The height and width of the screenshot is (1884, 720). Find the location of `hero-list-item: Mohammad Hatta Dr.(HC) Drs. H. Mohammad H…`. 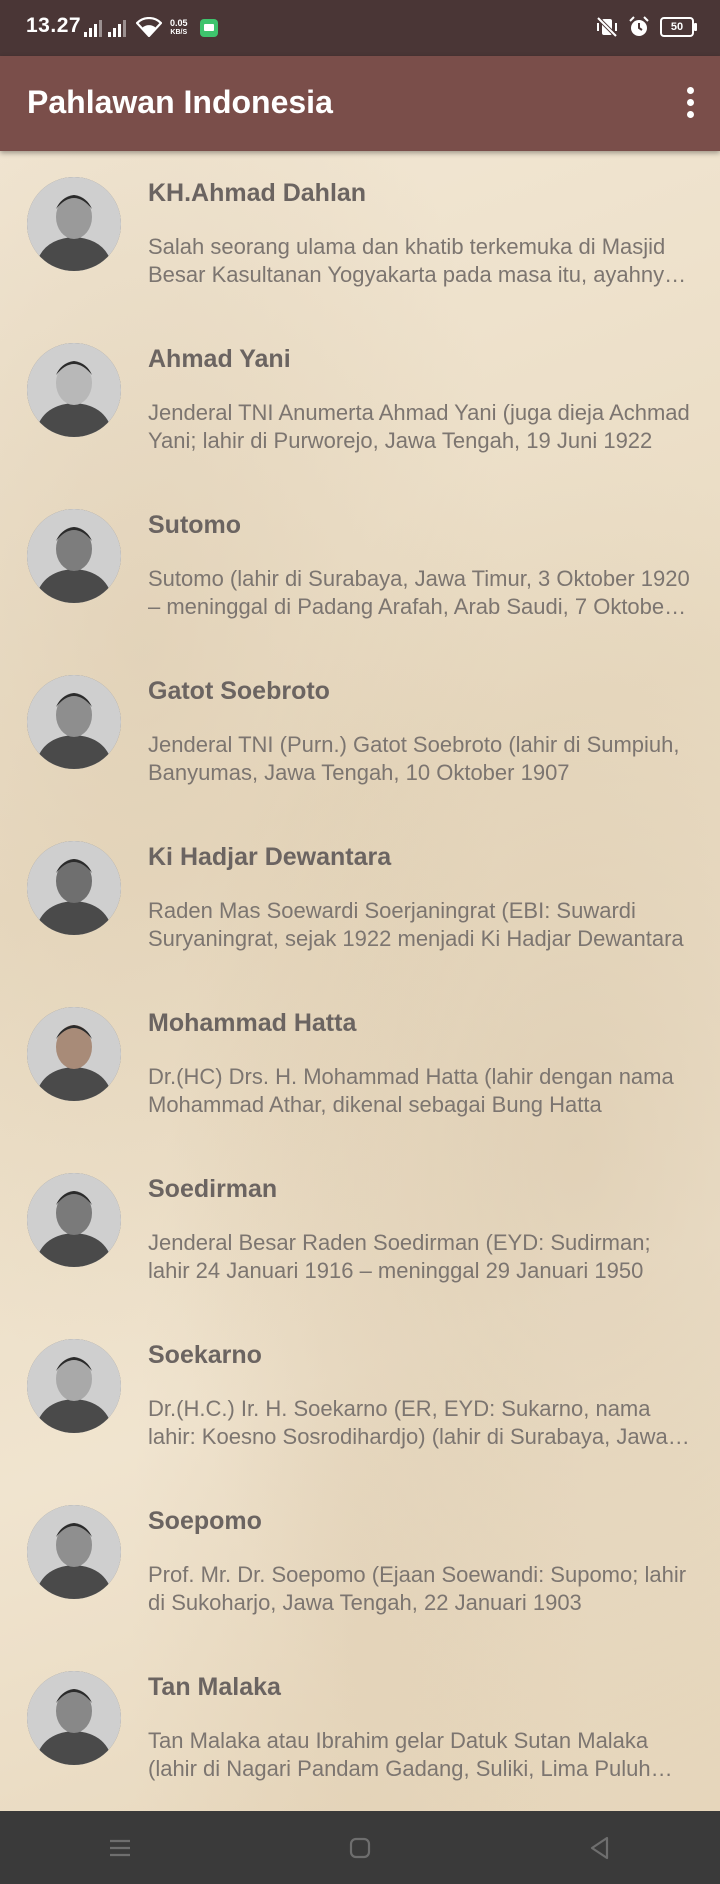

hero-list-item: Mohammad Hatta Dr.(HC) Drs. H. Mohammad H… is located at coordinates (360, 1064).